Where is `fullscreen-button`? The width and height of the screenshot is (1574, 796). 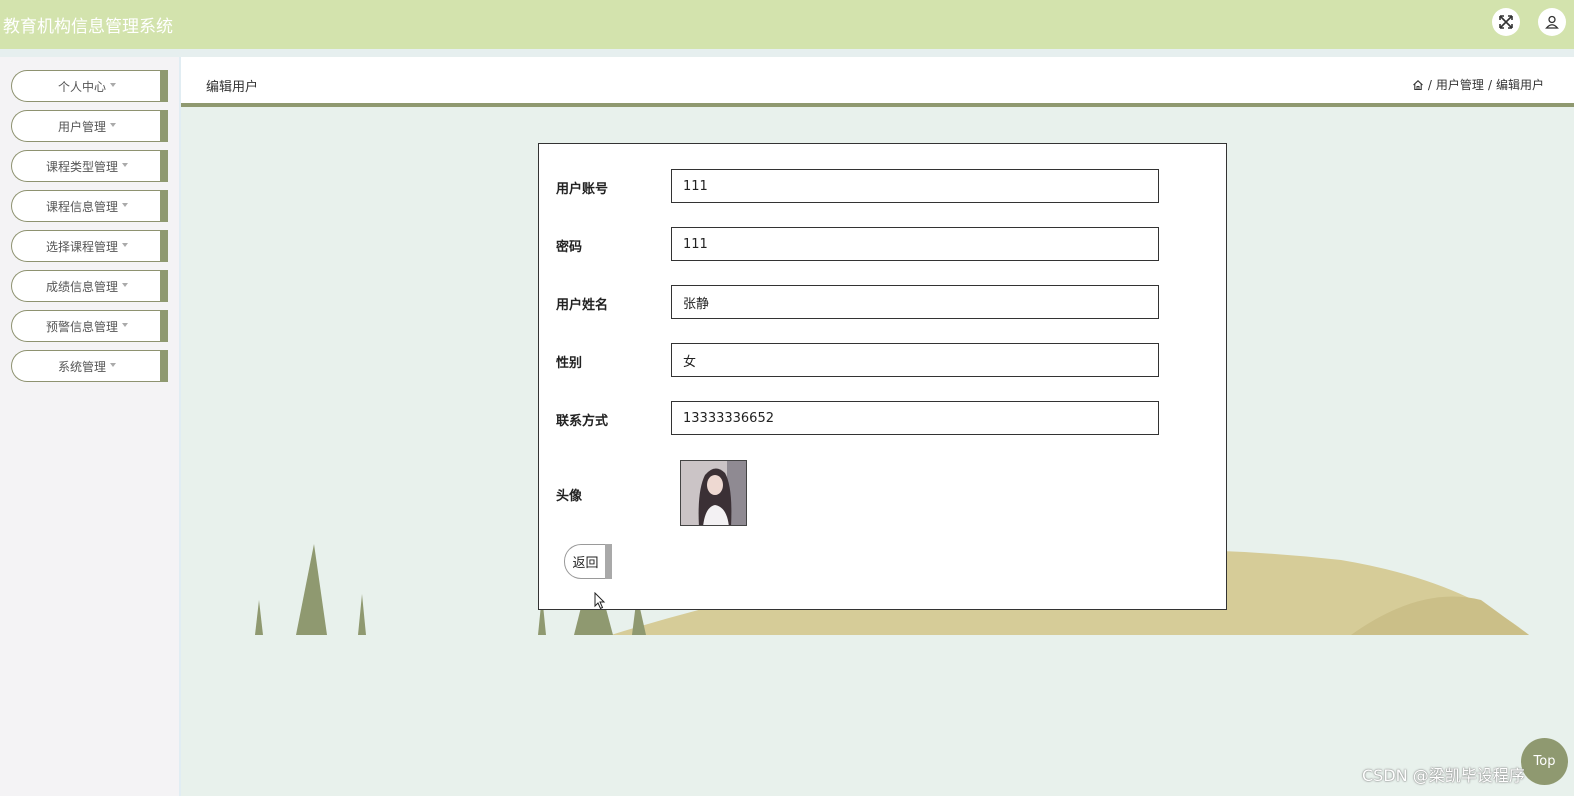 fullscreen-button is located at coordinates (1506, 22).